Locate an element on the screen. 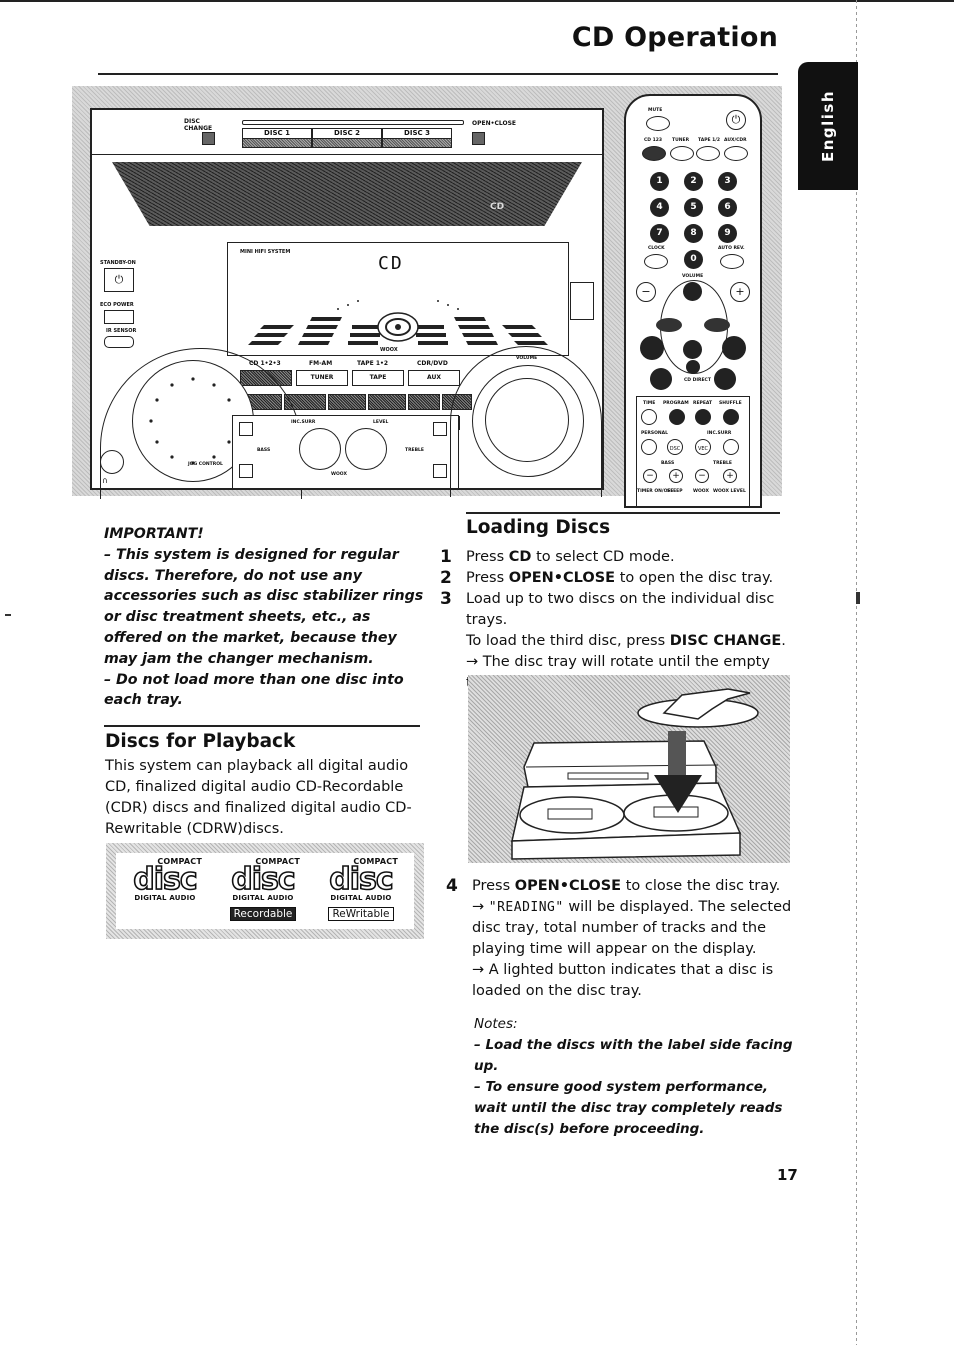  jog-control-label: JOG CONTROL is located at coordinates (205, 464).